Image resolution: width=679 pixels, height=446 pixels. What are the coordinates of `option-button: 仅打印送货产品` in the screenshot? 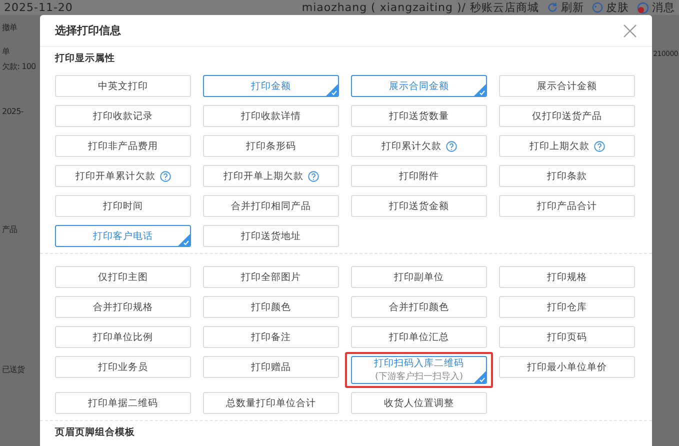 It's located at (567, 116).